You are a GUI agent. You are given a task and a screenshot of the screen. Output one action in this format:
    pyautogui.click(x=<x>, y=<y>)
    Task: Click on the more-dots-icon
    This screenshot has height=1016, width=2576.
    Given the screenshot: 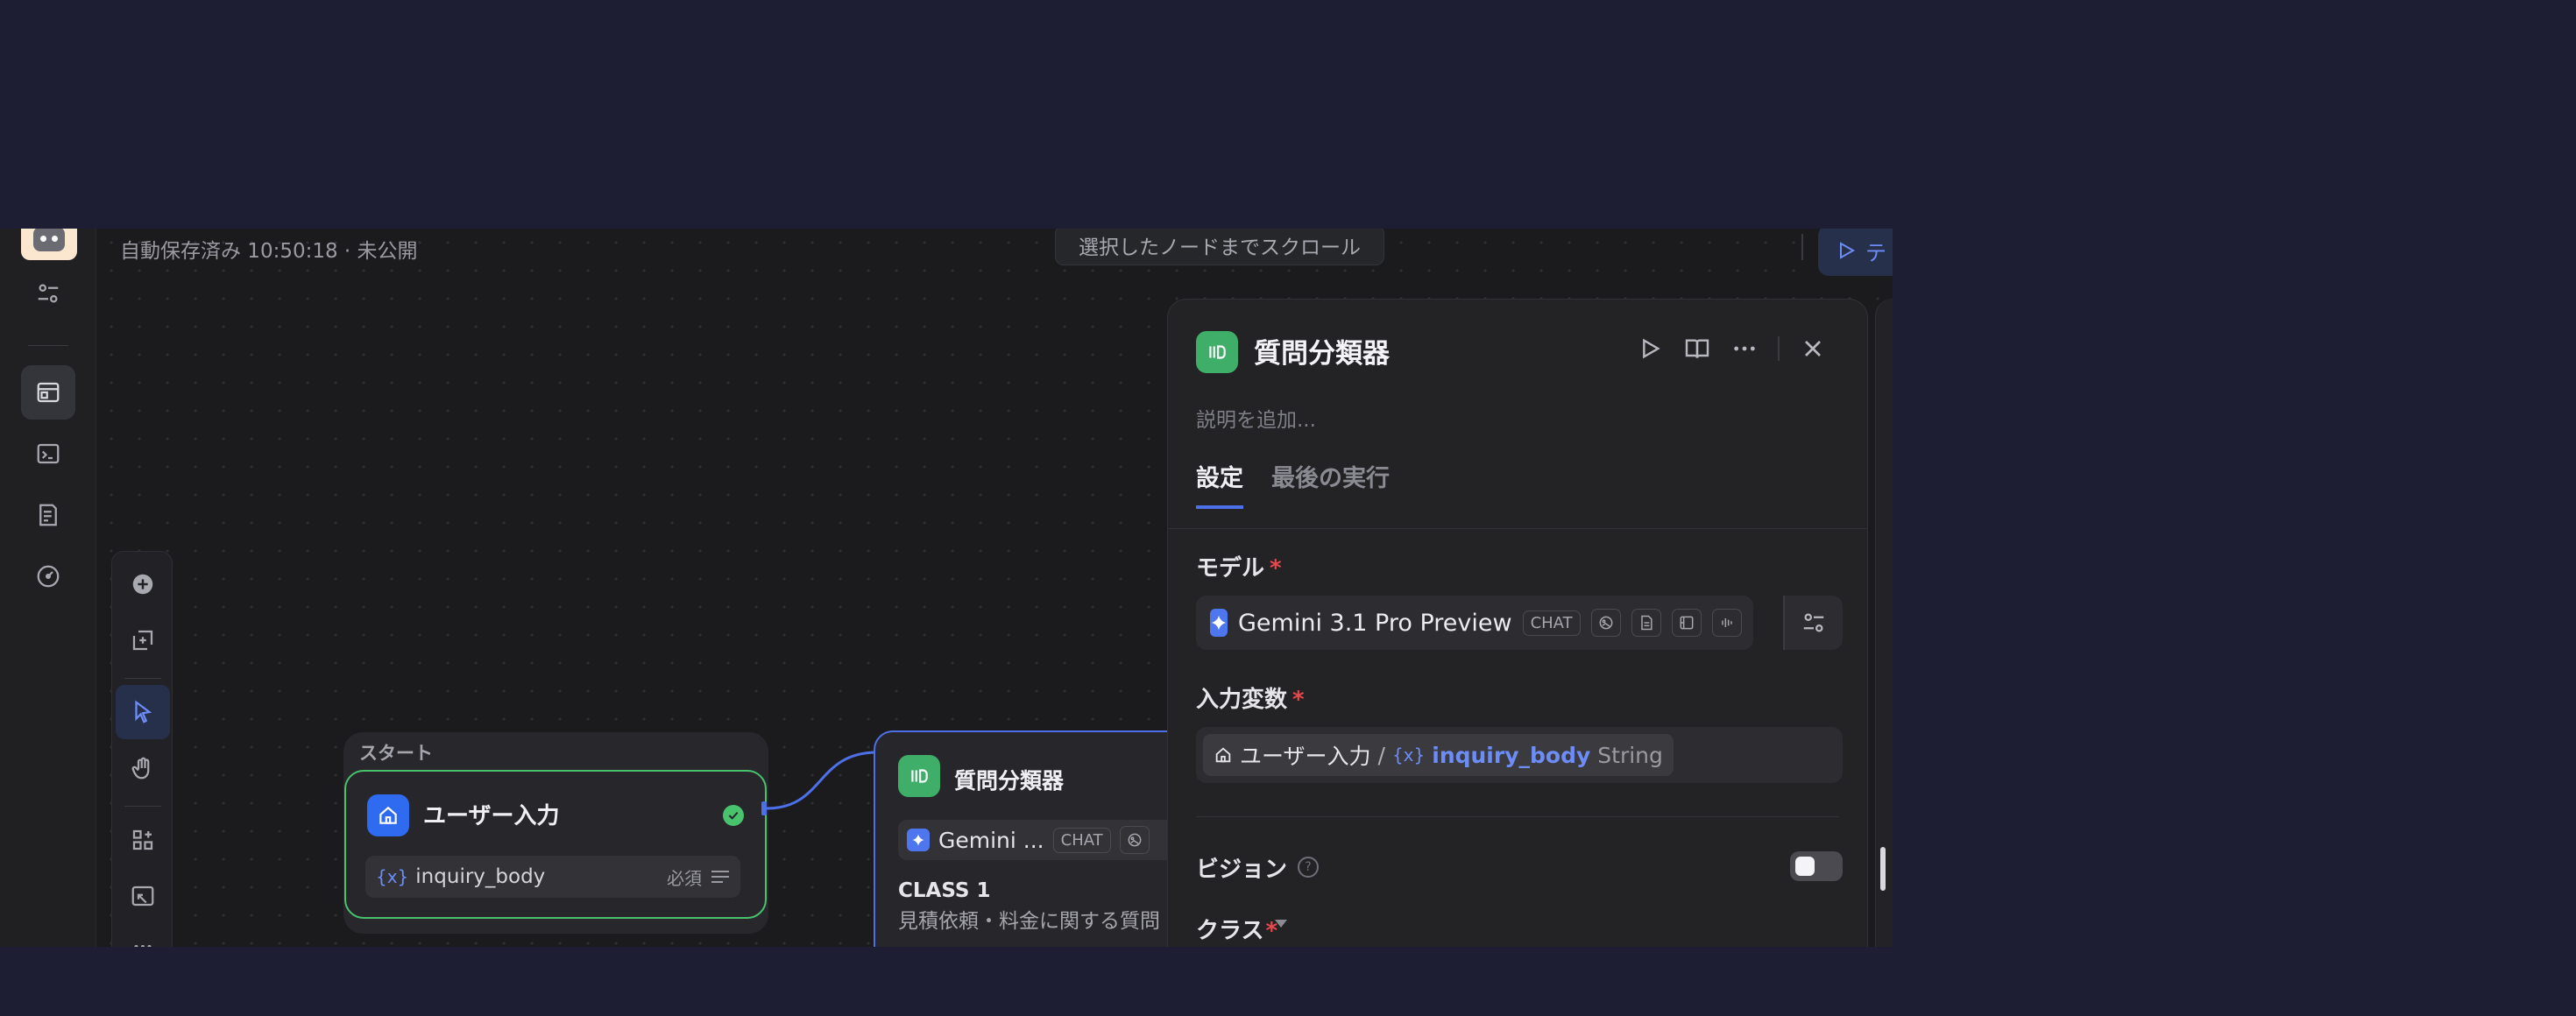 What is the action you would take?
    pyautogui.click(x=143, y=946)
    